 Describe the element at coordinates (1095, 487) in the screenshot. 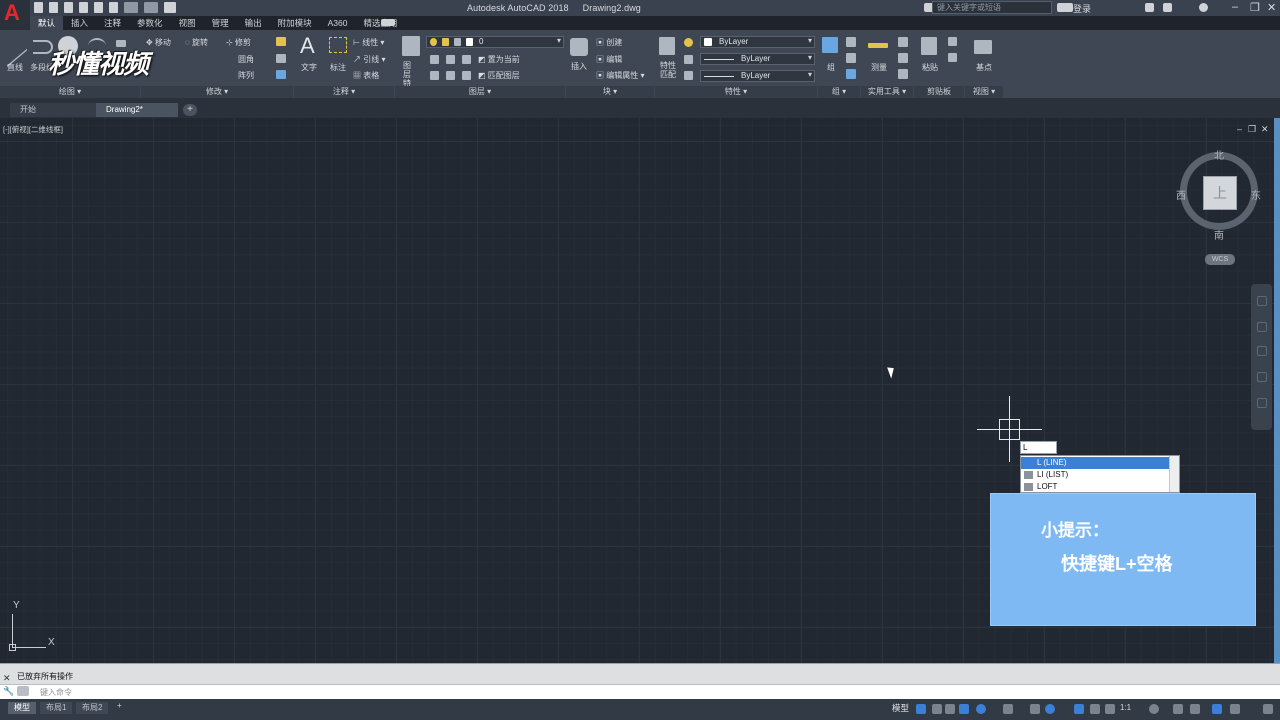

I see `autocomplete-item-loft: LOFT` at that location.